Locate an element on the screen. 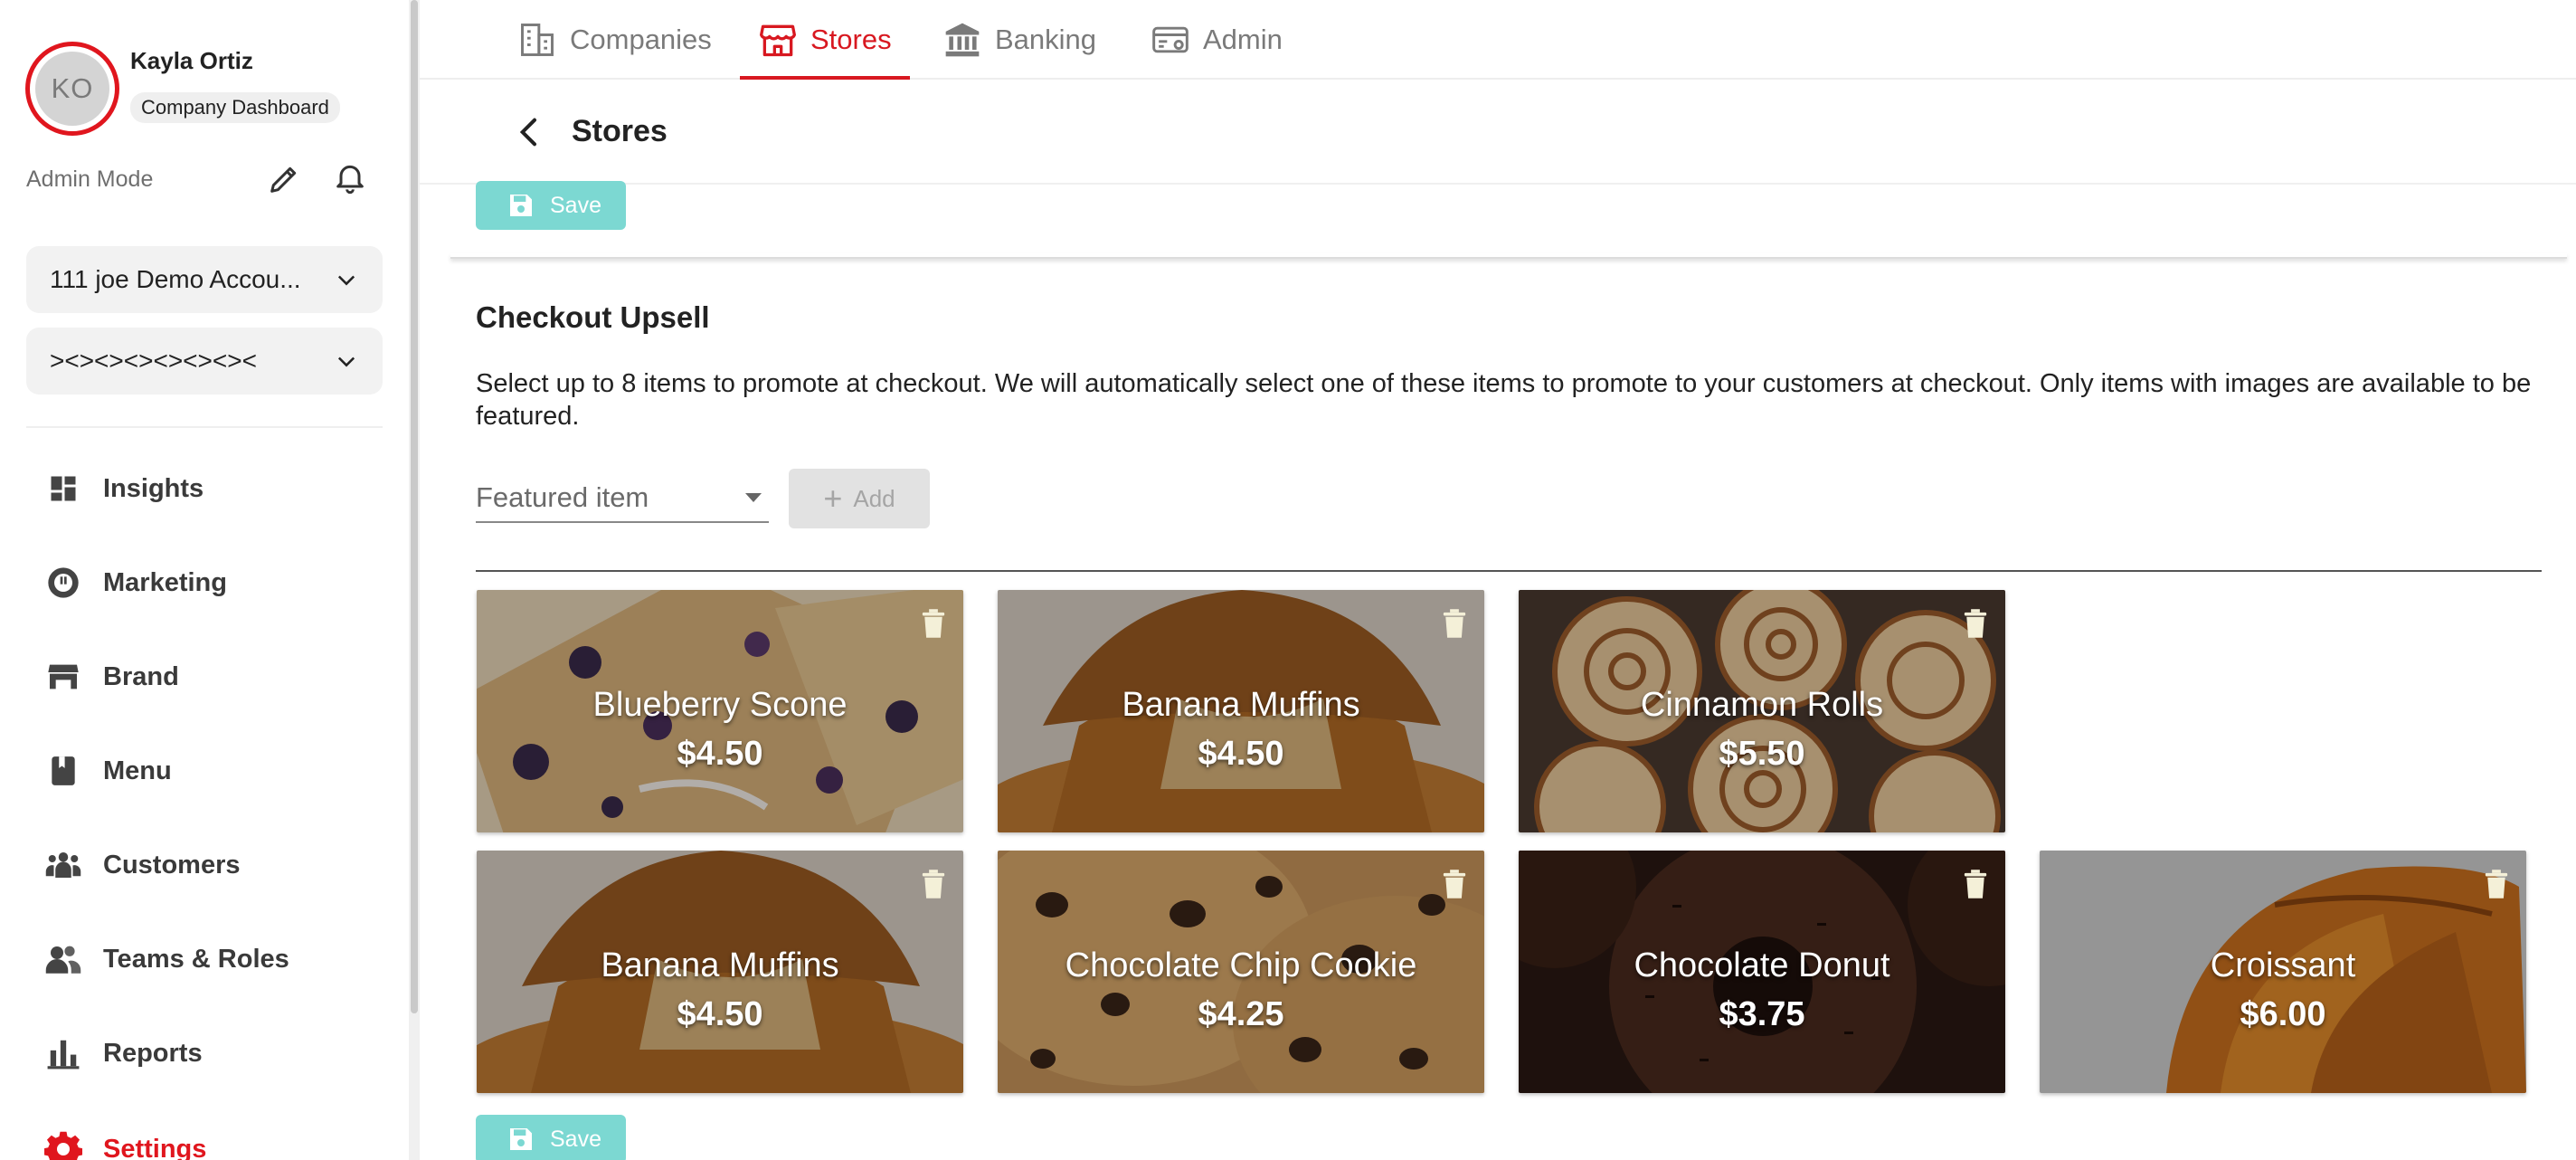  sidebar-item-label: Reports is located at coordinates (153, 1053).